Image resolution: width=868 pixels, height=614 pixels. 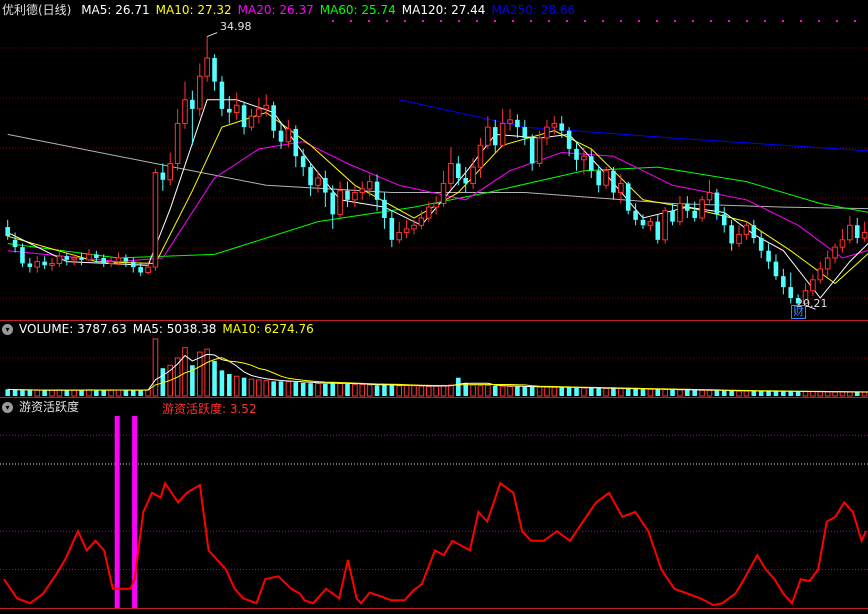 What do you see at coordinates (275, 10) in the screenshot?
I see `ma-legend-item-2: MA20: 26.37` at bounding box center [275, 10].